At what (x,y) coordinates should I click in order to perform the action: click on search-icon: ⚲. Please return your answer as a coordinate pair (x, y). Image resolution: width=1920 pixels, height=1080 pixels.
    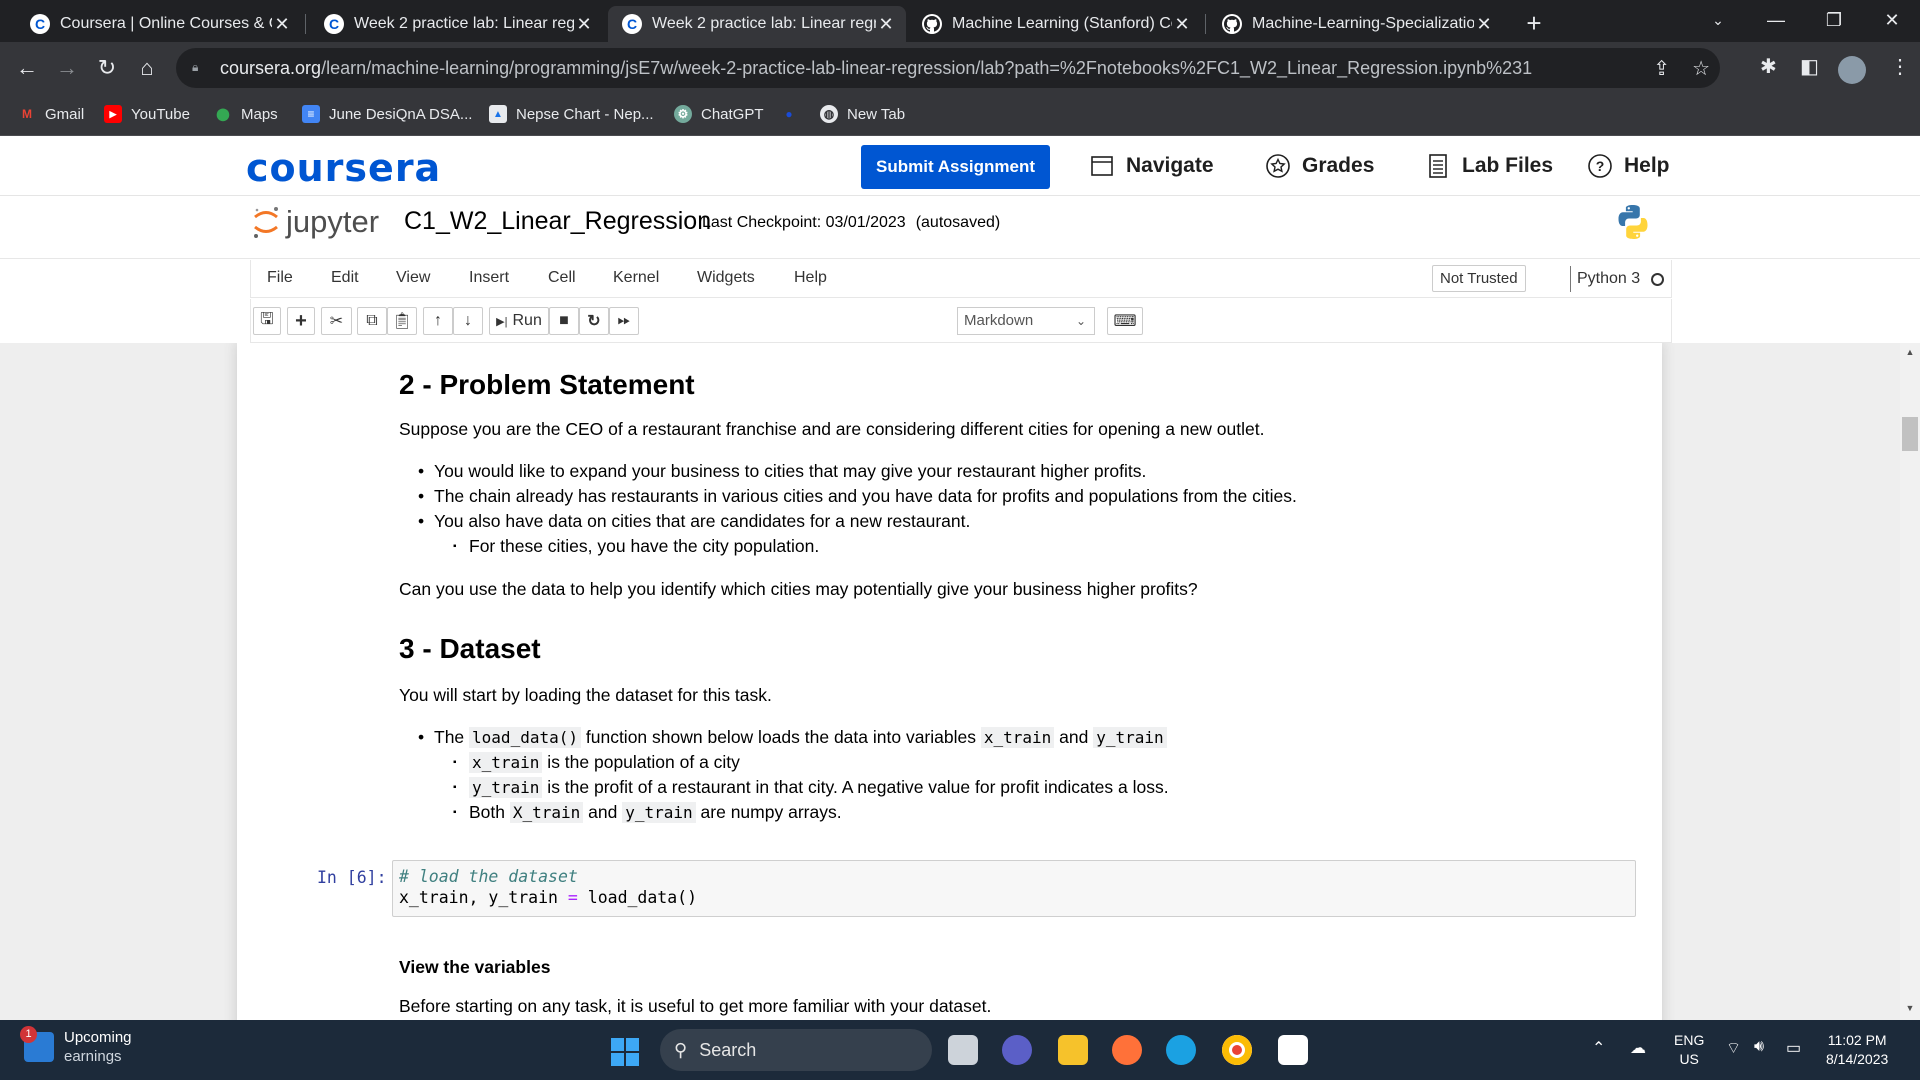
    Looking at the image, I should click on (681, 1049).